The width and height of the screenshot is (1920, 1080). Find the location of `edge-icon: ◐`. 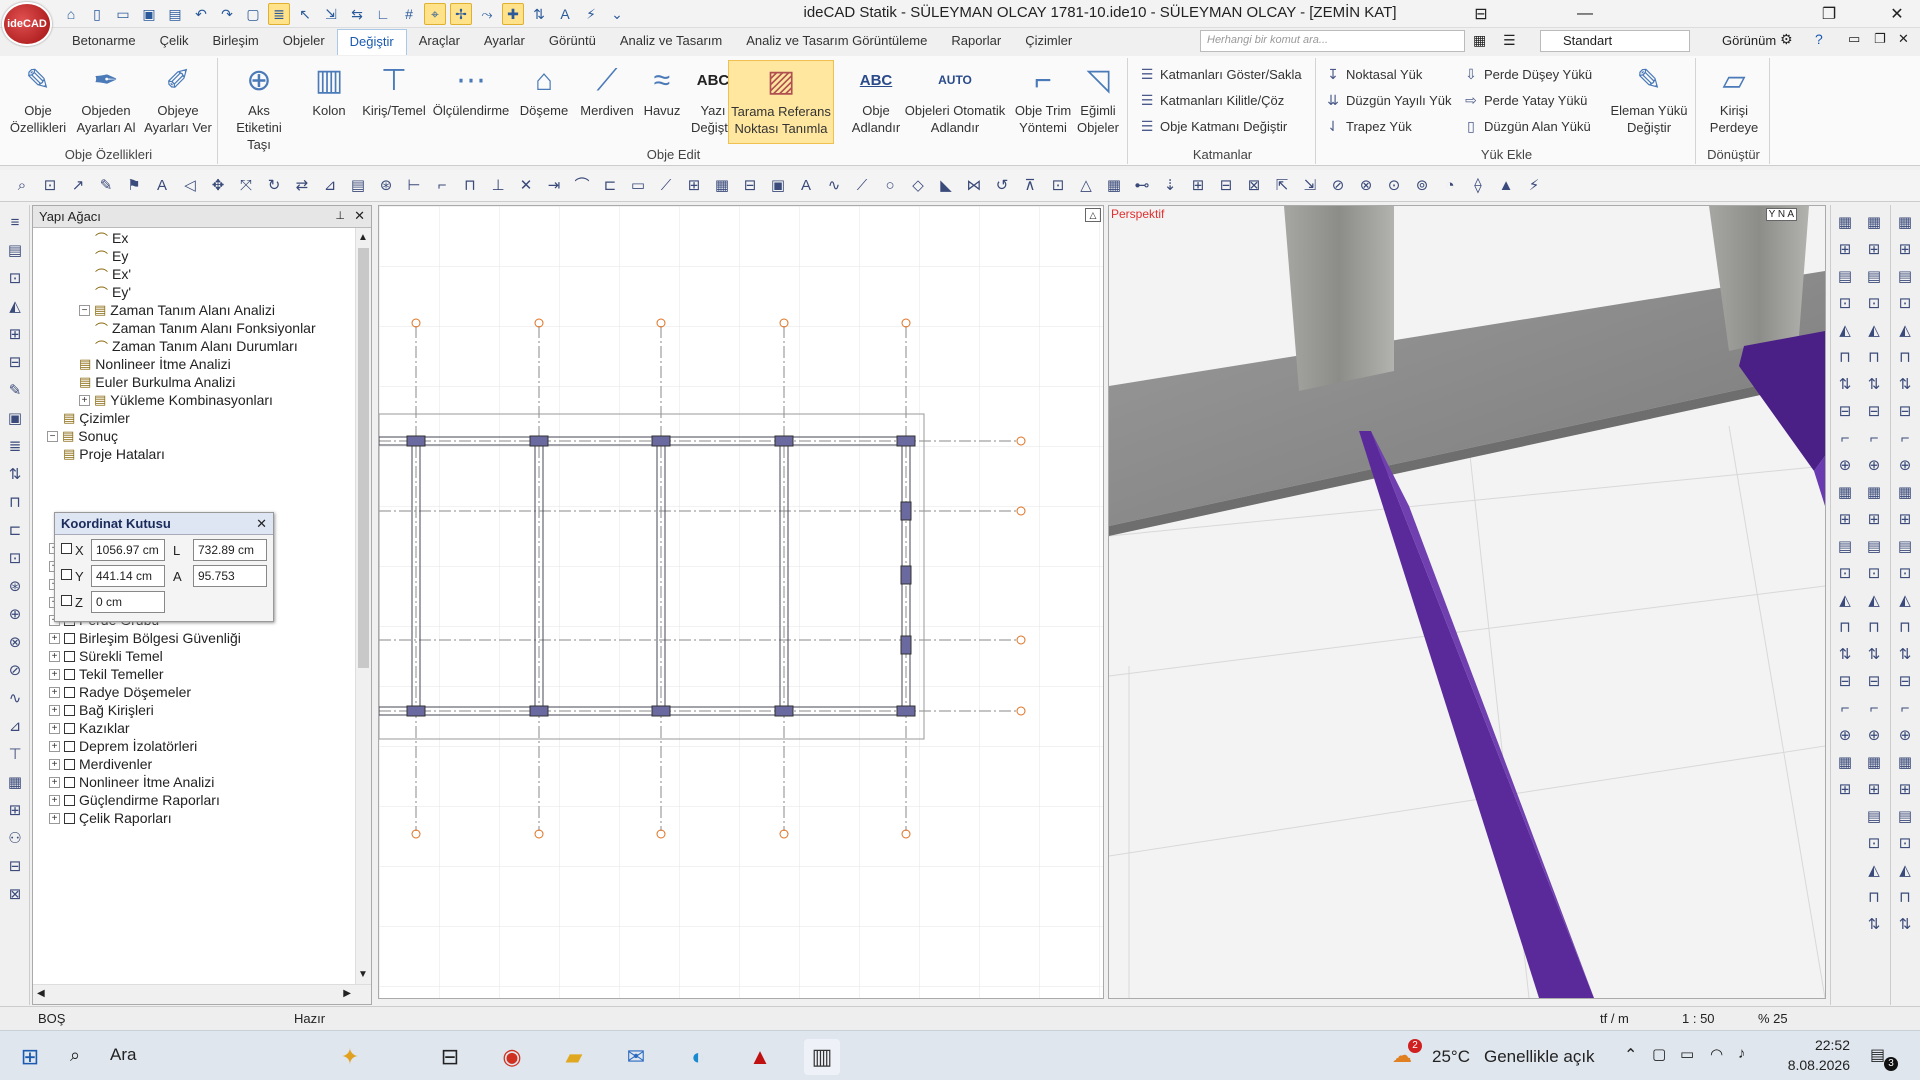

edge-icon: ◐ is located at coordinates (698, 1057).